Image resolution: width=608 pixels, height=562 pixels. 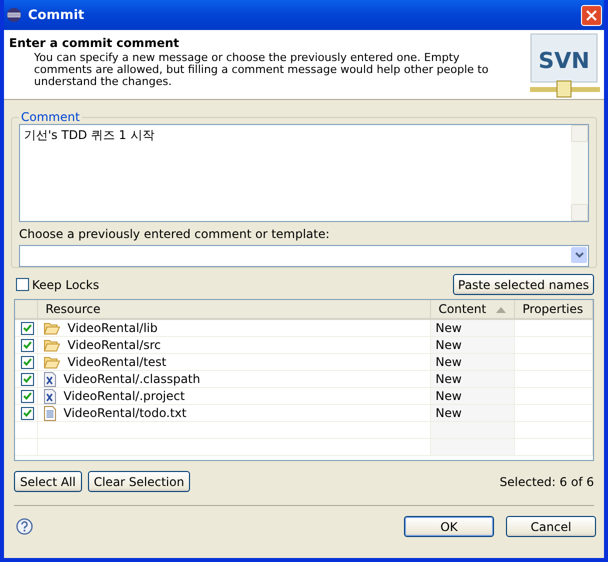 What do you see at coordinates (22, 284) in the screenshot?
I see `keep-locks-checkbox` at bounding box center [22, 284].